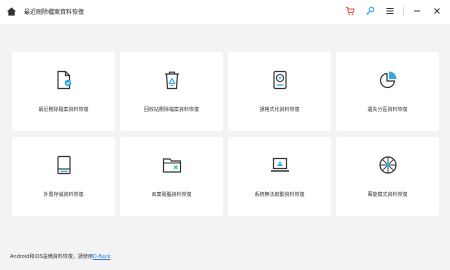  I want to click on folder-x-icon, so click(171, 165).